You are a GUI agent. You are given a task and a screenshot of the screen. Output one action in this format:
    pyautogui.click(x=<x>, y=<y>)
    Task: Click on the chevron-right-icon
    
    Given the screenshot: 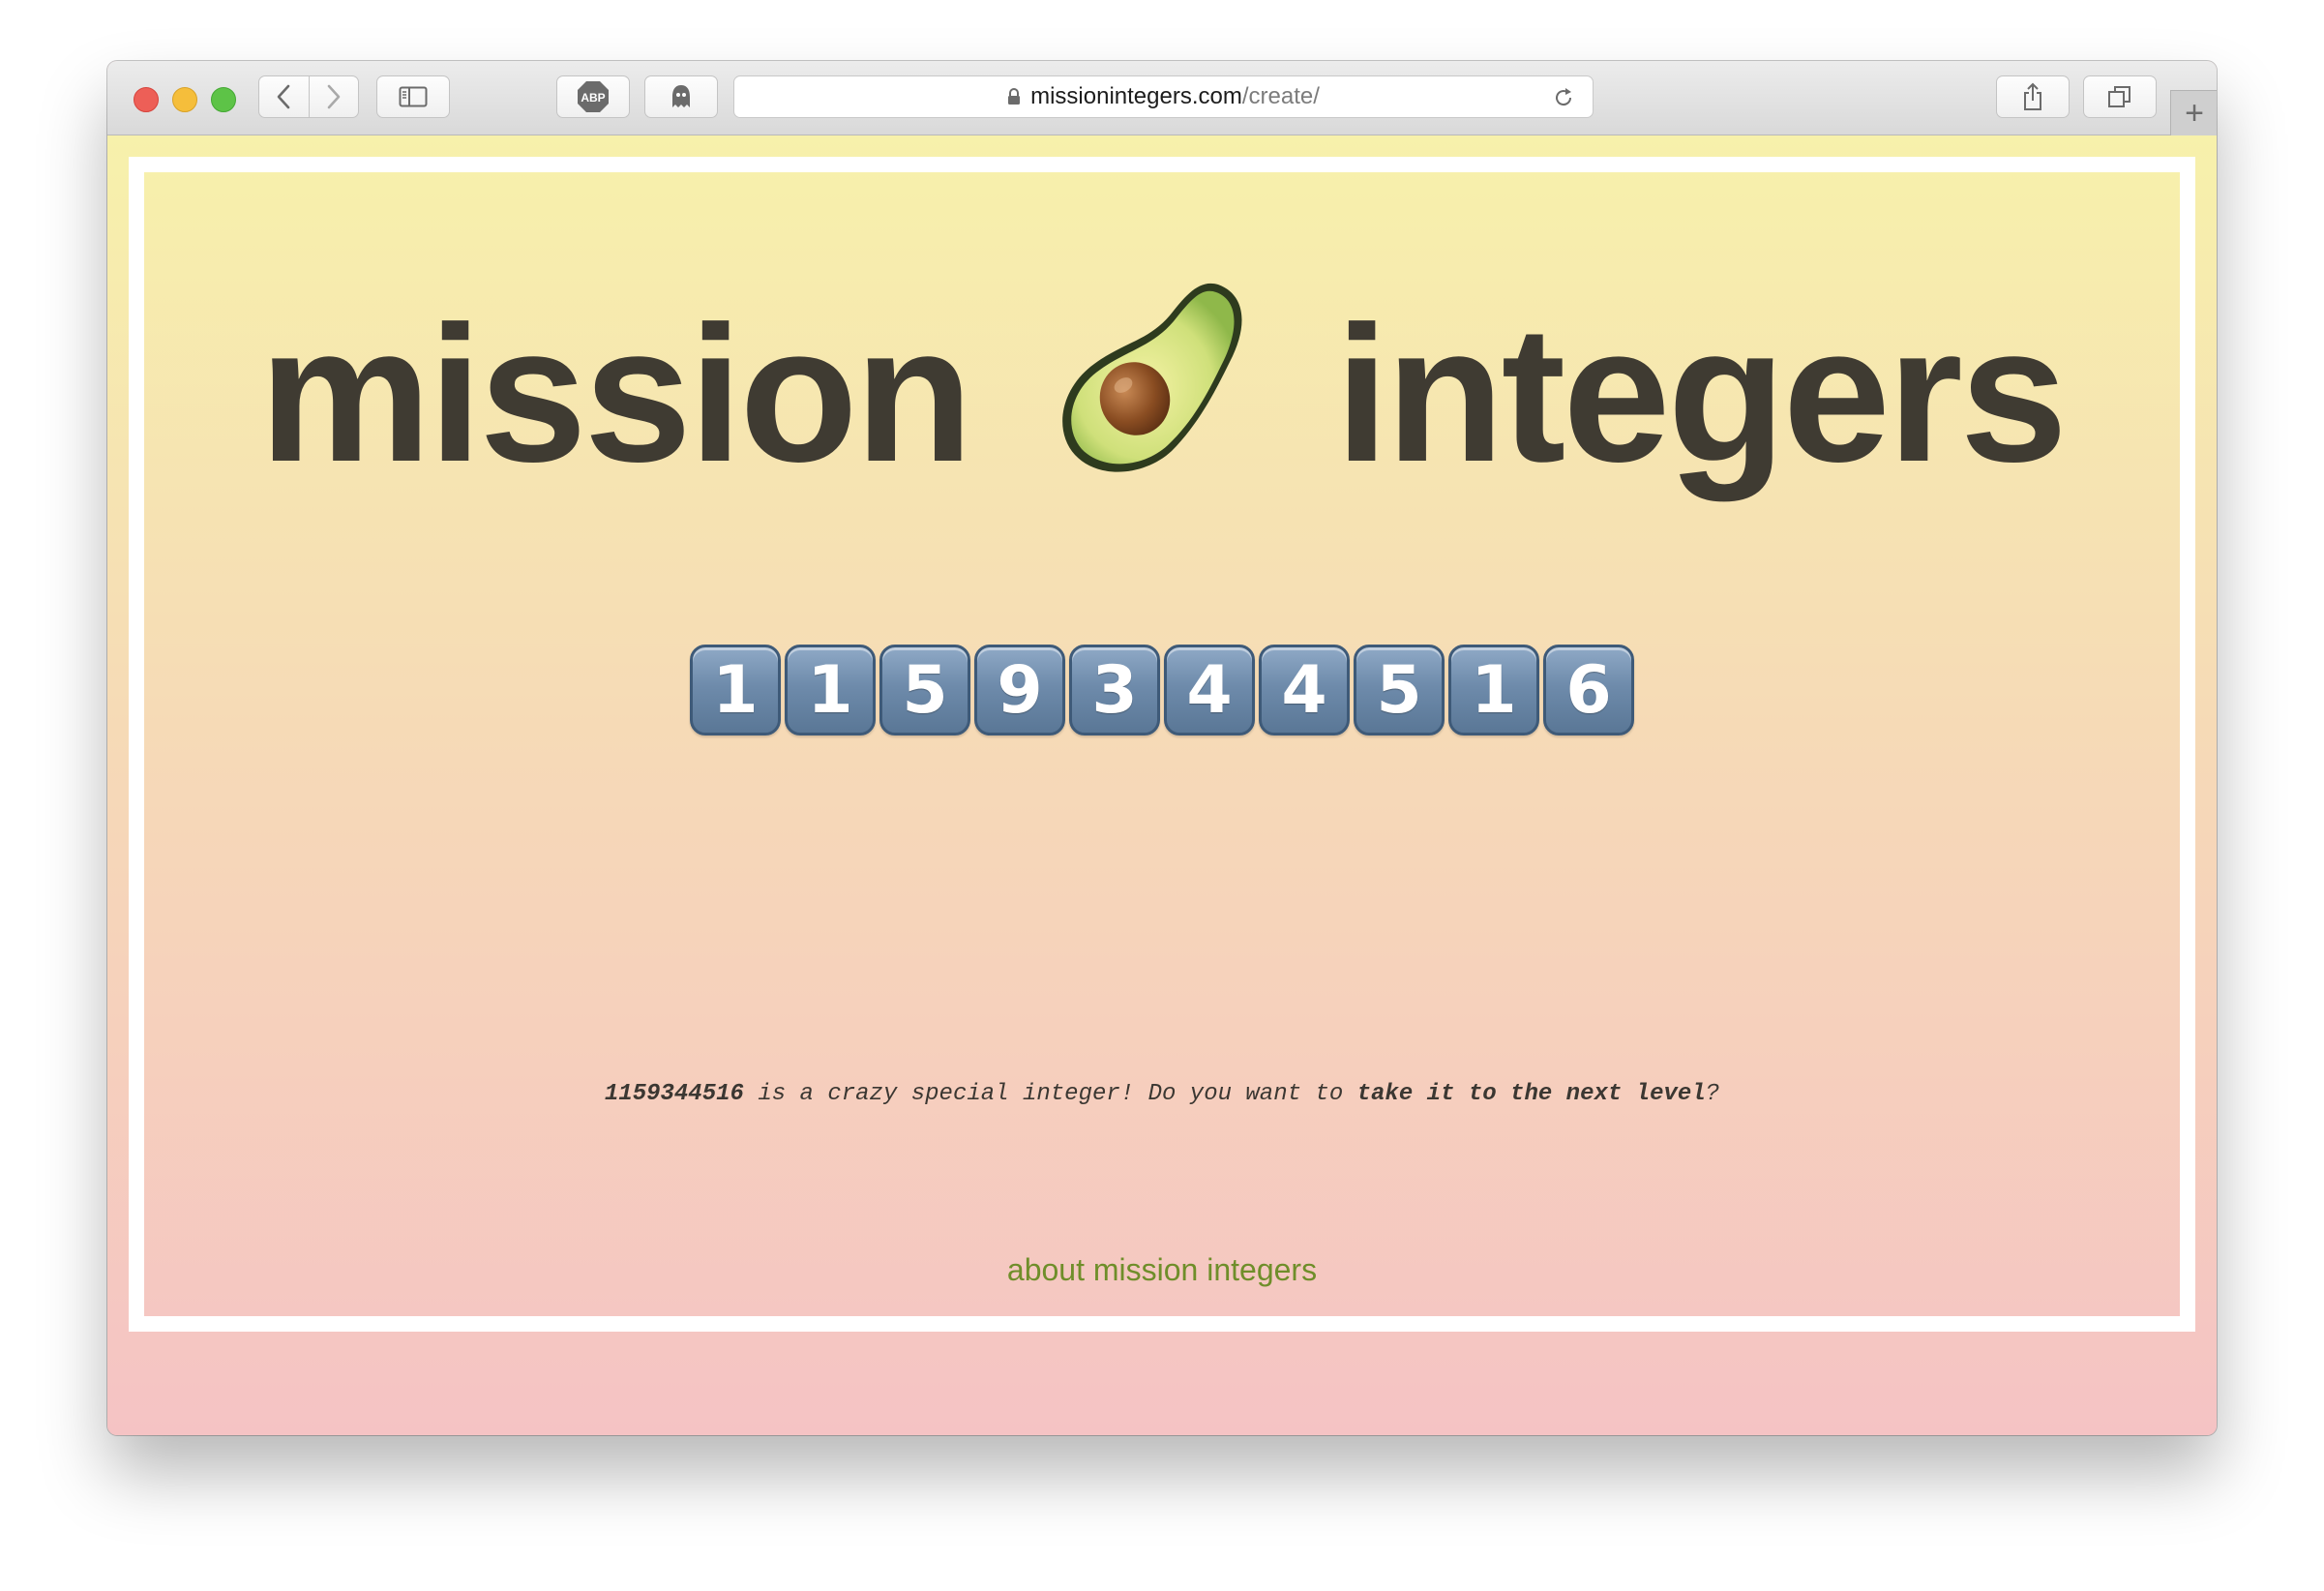 What is the action you would take?
    pyautogui.click(x=334, y=97)
    